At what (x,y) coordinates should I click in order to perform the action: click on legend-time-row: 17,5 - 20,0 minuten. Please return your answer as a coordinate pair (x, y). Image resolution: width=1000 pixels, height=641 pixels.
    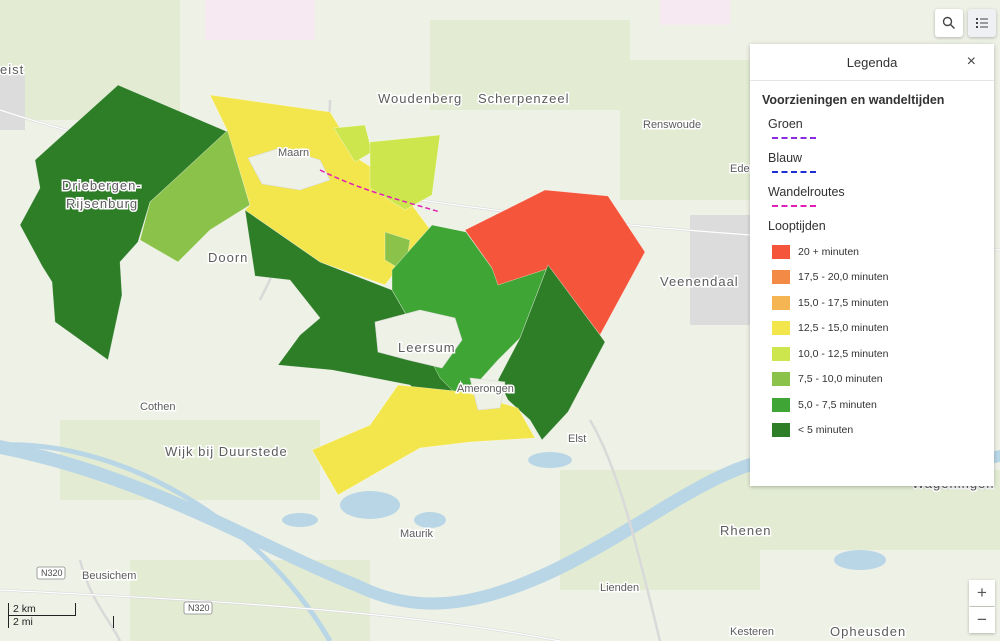
    Looking at the image, I should click on (877, 278).